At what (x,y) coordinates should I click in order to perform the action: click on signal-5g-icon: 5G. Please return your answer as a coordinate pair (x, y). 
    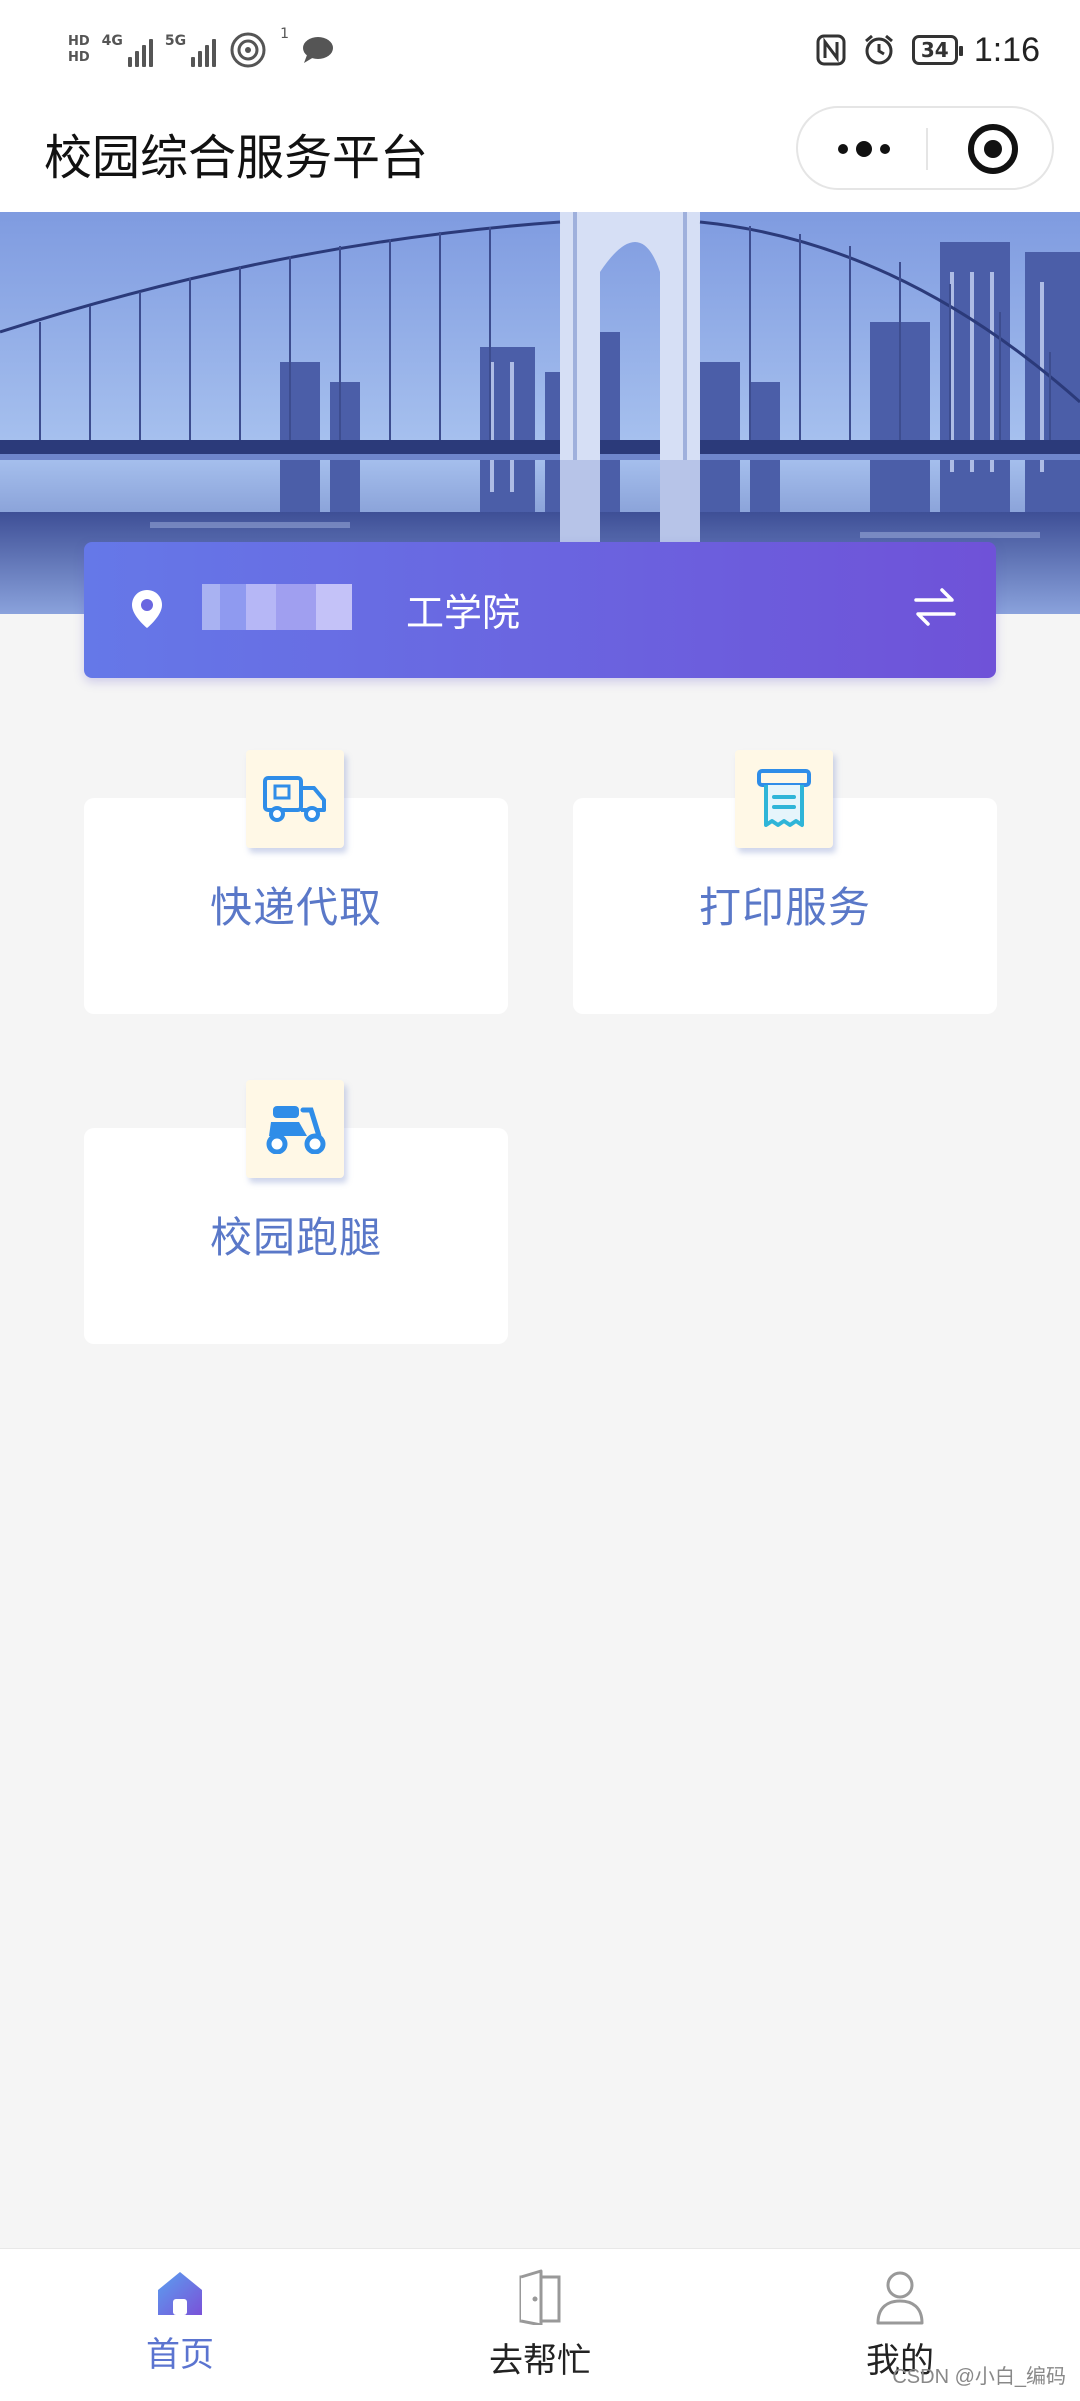
    Looking at the image, I should click on (190, 50).